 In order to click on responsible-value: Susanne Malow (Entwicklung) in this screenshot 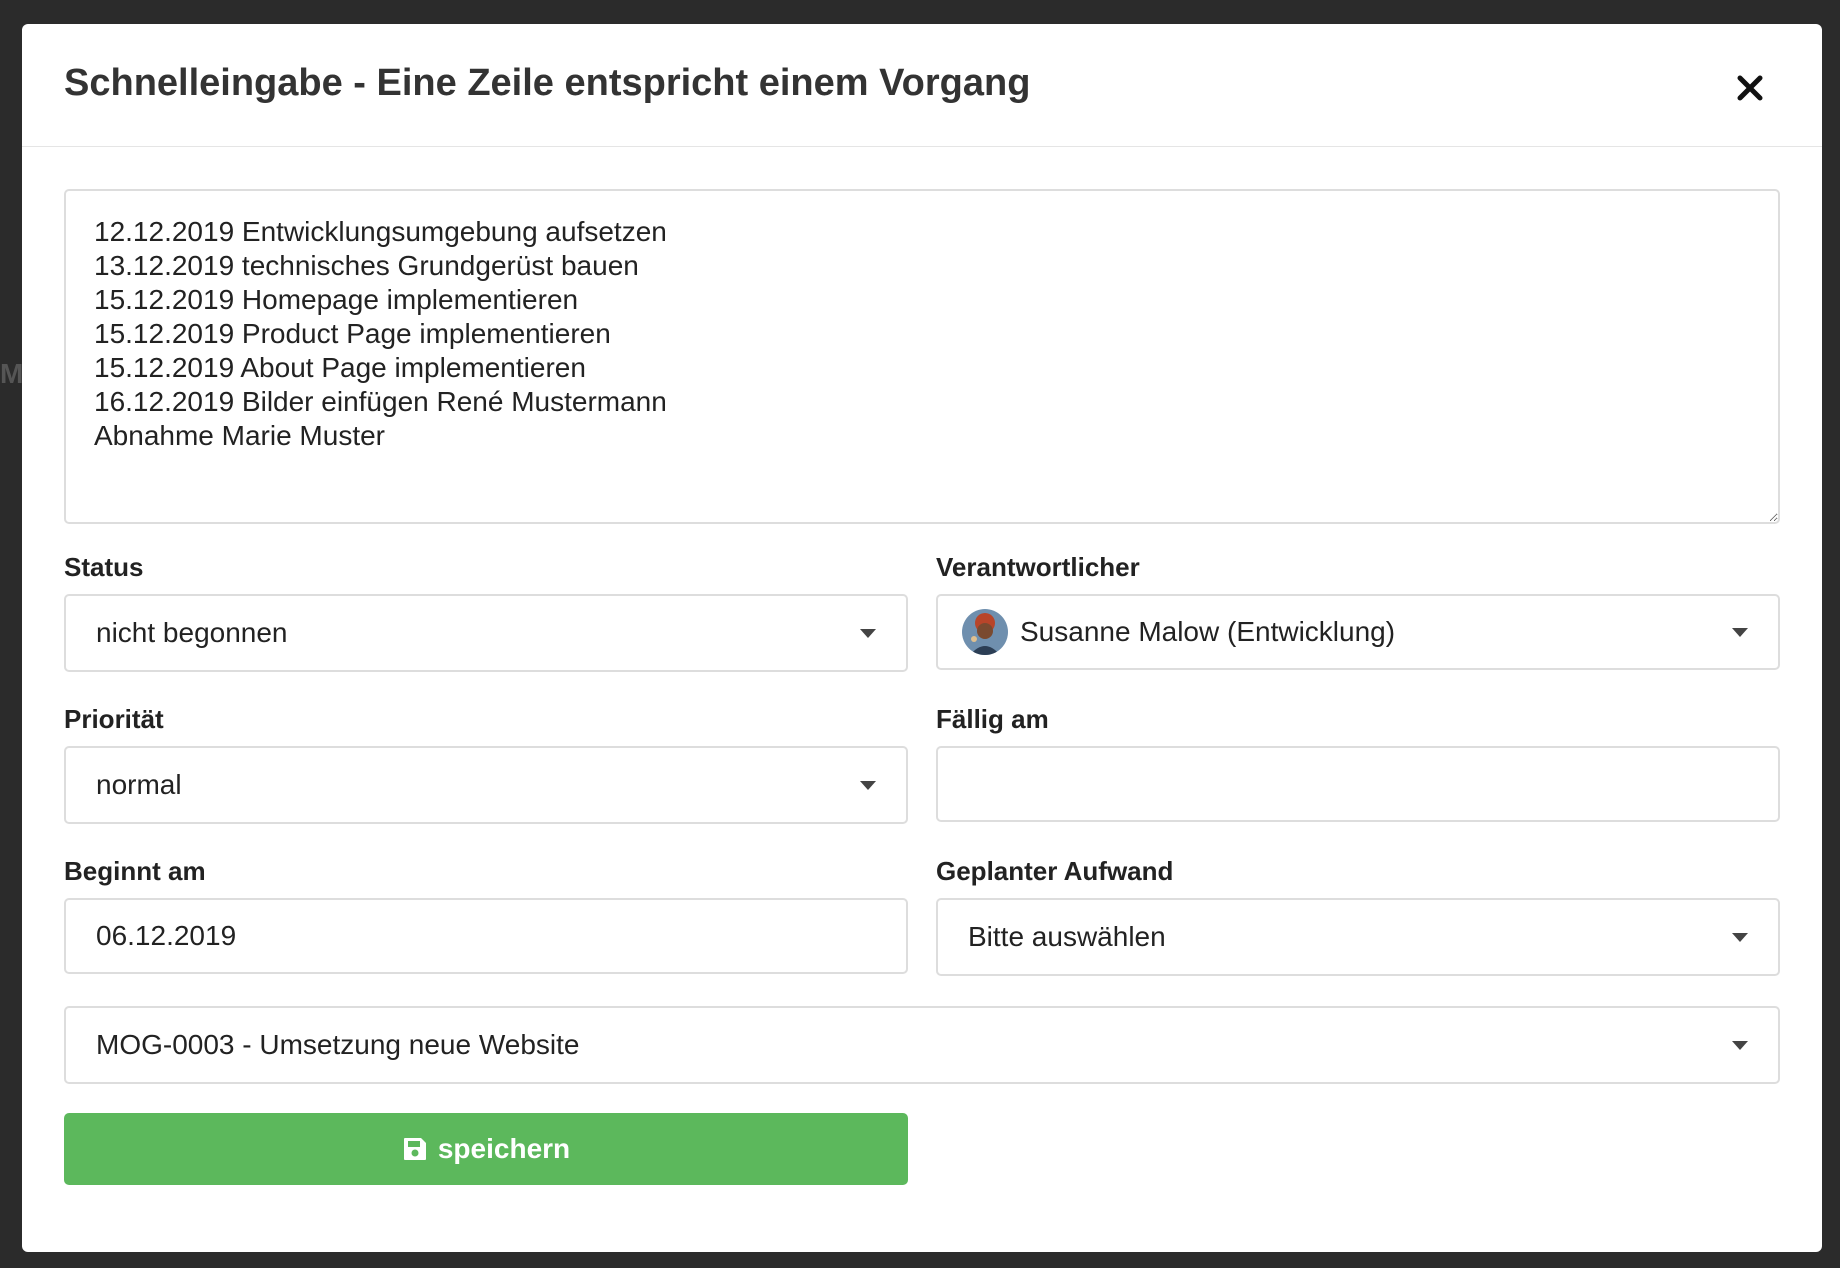, I will do `click(1208, 631)`.